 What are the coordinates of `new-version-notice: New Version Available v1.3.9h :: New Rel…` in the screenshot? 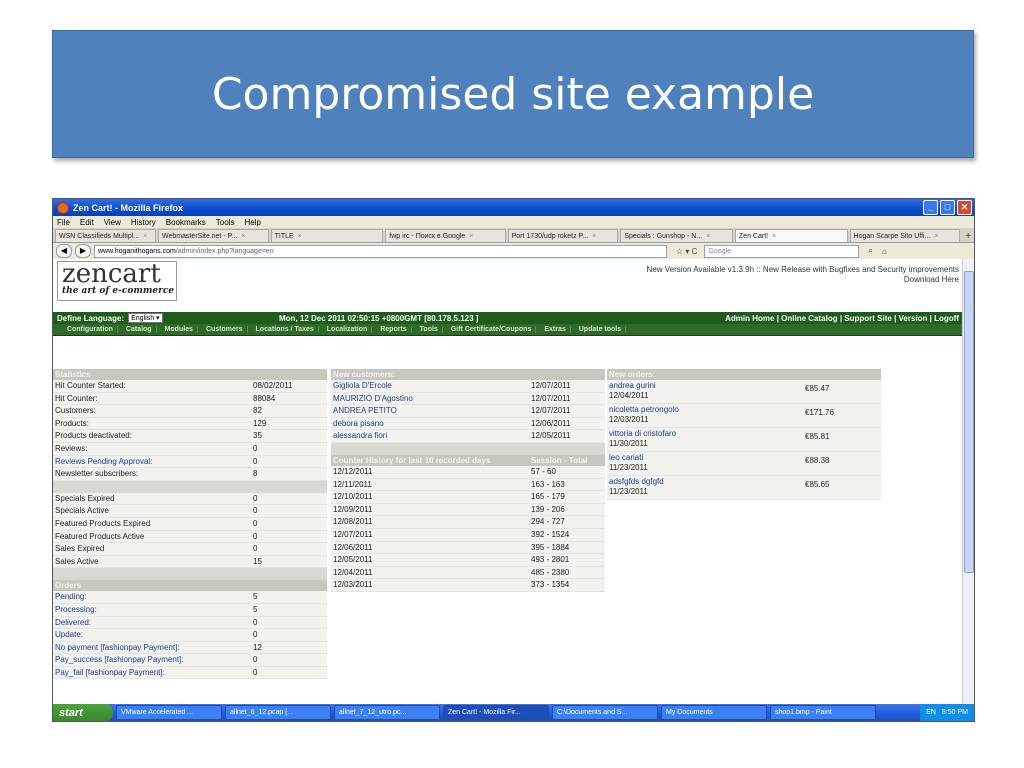 It's located at (803, 275).